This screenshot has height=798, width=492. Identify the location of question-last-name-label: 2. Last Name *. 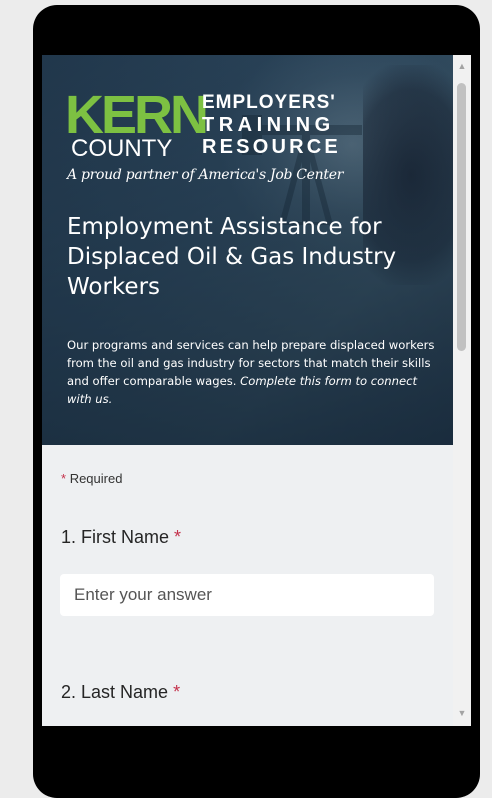
(121, 692).